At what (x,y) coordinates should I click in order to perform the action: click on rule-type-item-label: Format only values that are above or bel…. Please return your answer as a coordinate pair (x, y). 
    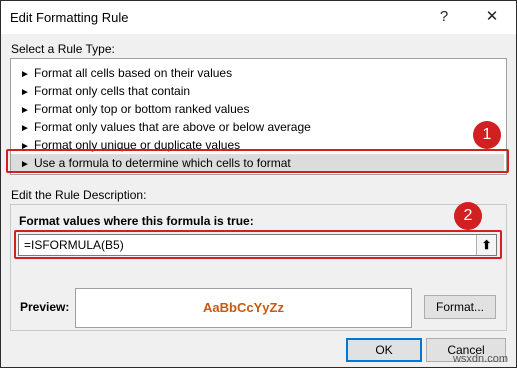
    Looking at the image, I should click on (172, 127).